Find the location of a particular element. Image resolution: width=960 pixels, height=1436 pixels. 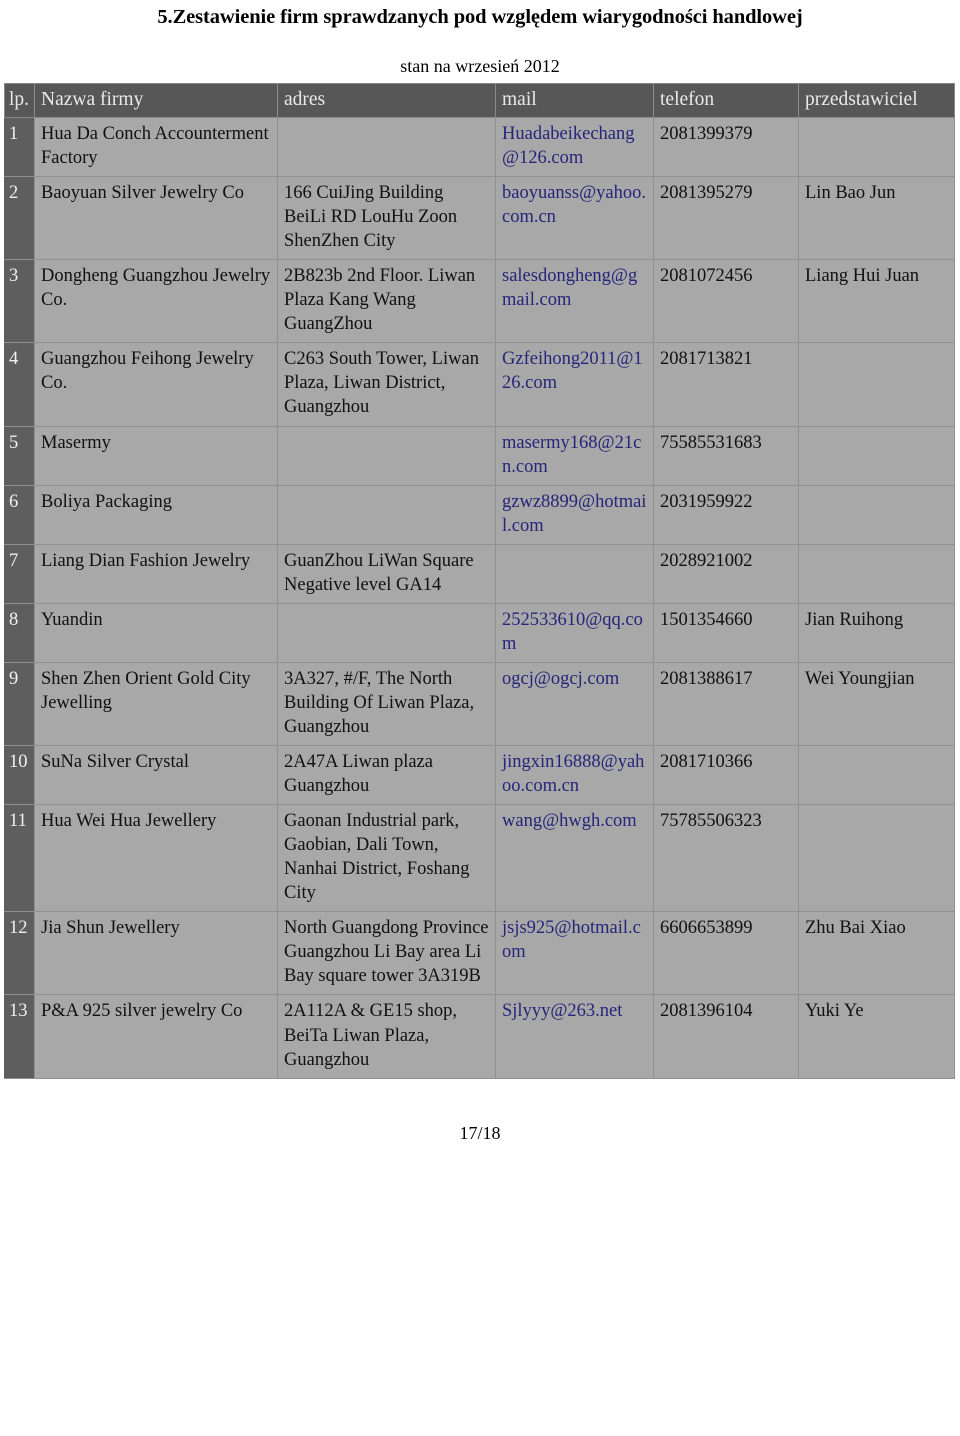

cell-mail is located at coordinates (574, 573).